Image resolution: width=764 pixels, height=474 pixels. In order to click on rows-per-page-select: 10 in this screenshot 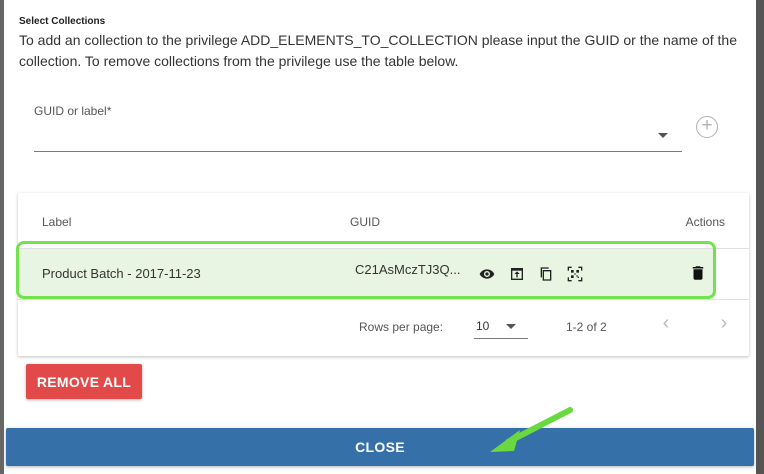, I will do `click(501, 327)`.